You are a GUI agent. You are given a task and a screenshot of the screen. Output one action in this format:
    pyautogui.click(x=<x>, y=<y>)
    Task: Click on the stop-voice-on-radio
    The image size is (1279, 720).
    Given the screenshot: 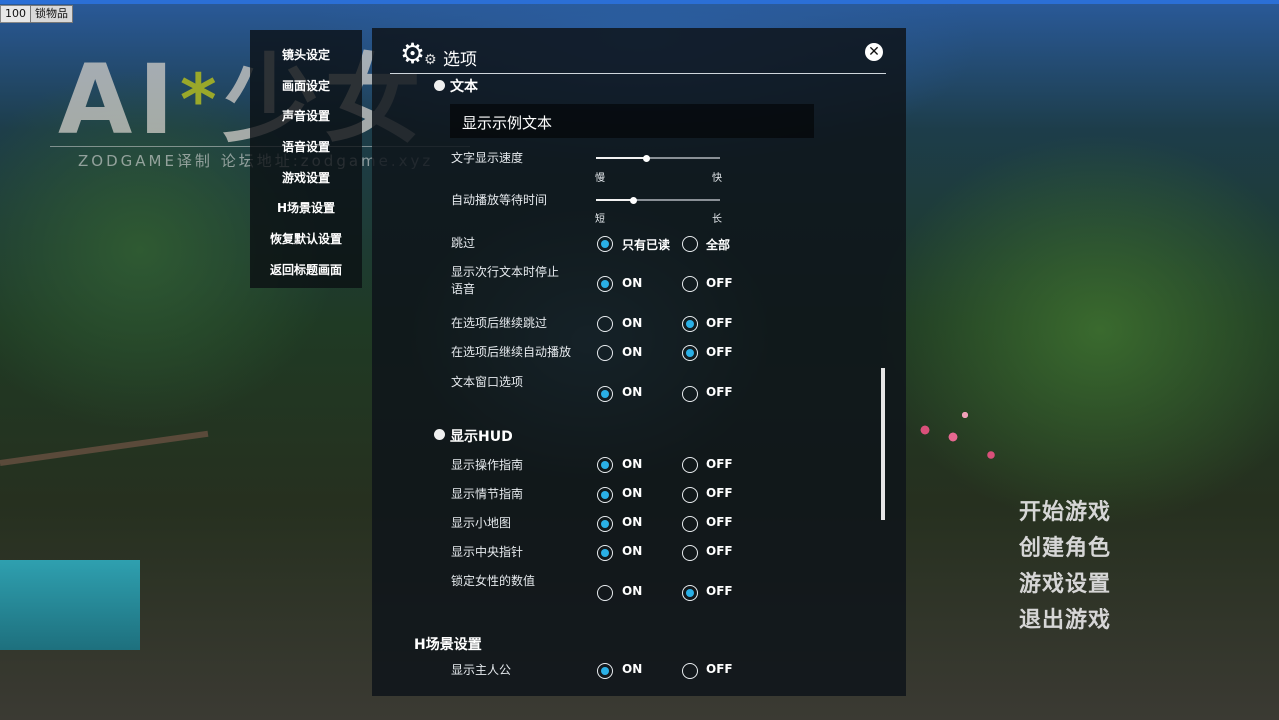 What is the action you would take?
    pyautogui.click(x=605, y=284)
    